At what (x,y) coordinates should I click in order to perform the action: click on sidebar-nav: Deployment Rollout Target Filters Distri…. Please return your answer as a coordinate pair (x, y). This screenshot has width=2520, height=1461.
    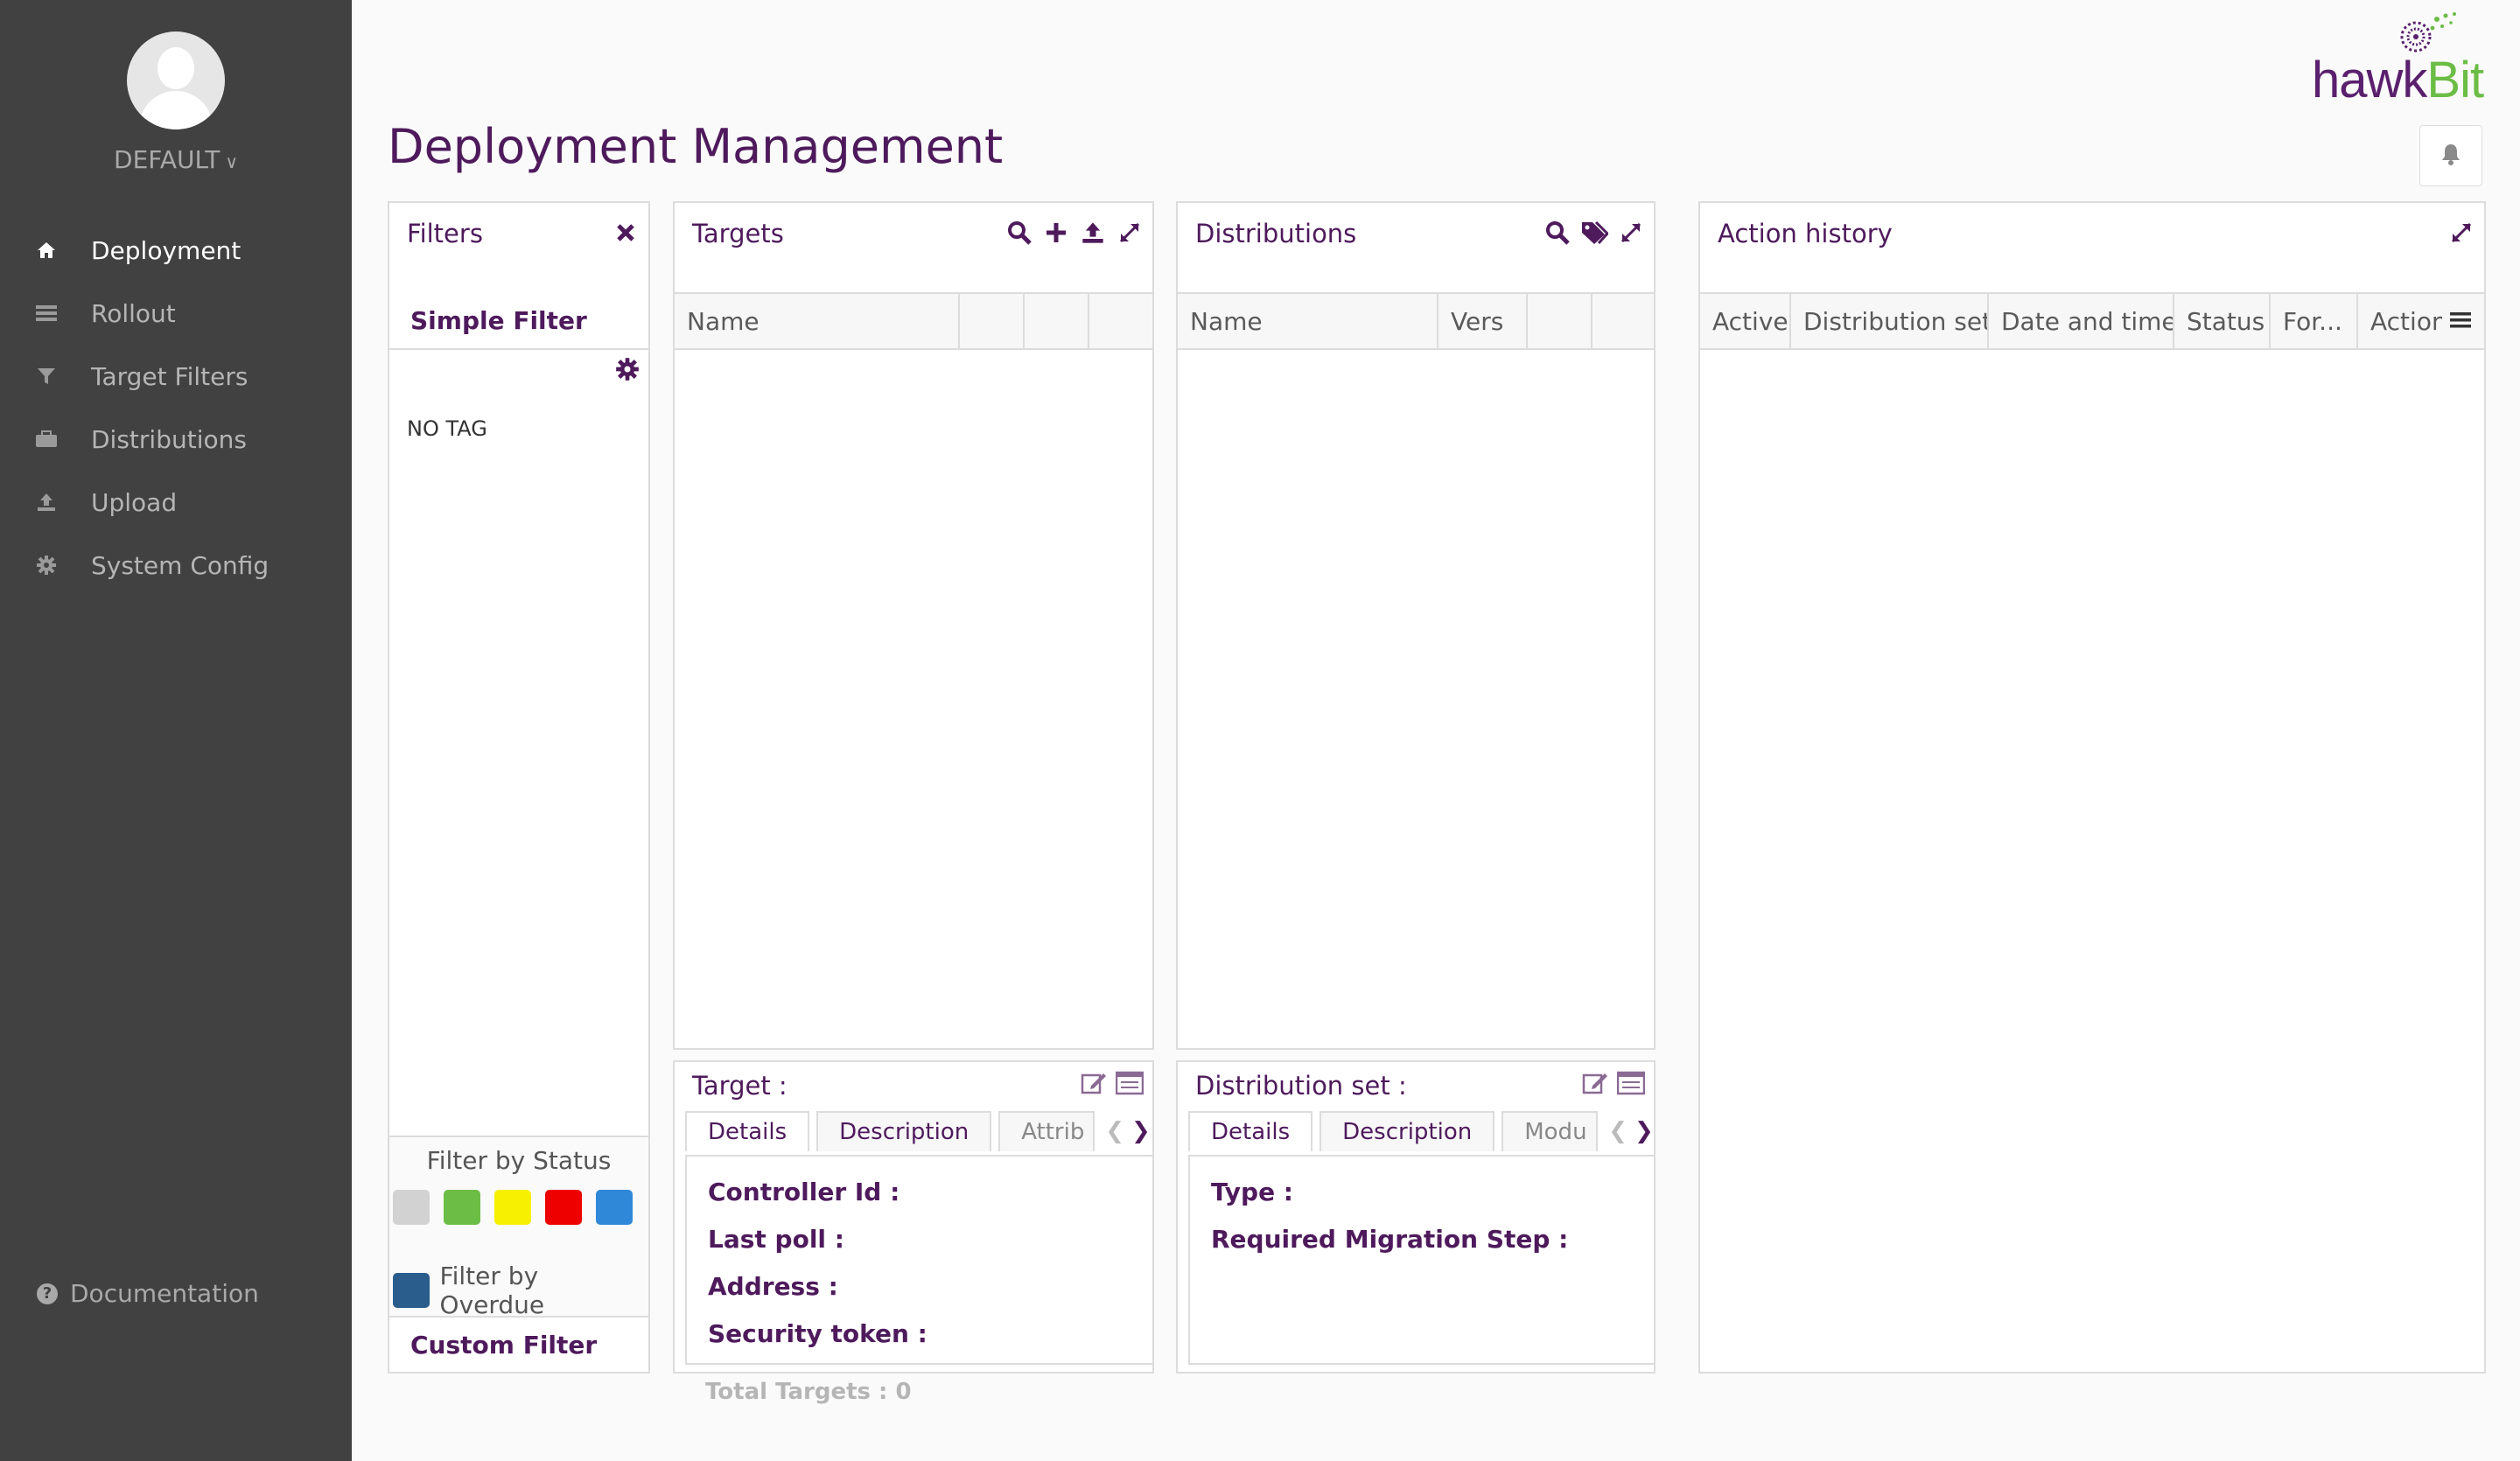
    Looking at the image, I should click on (176, 408).